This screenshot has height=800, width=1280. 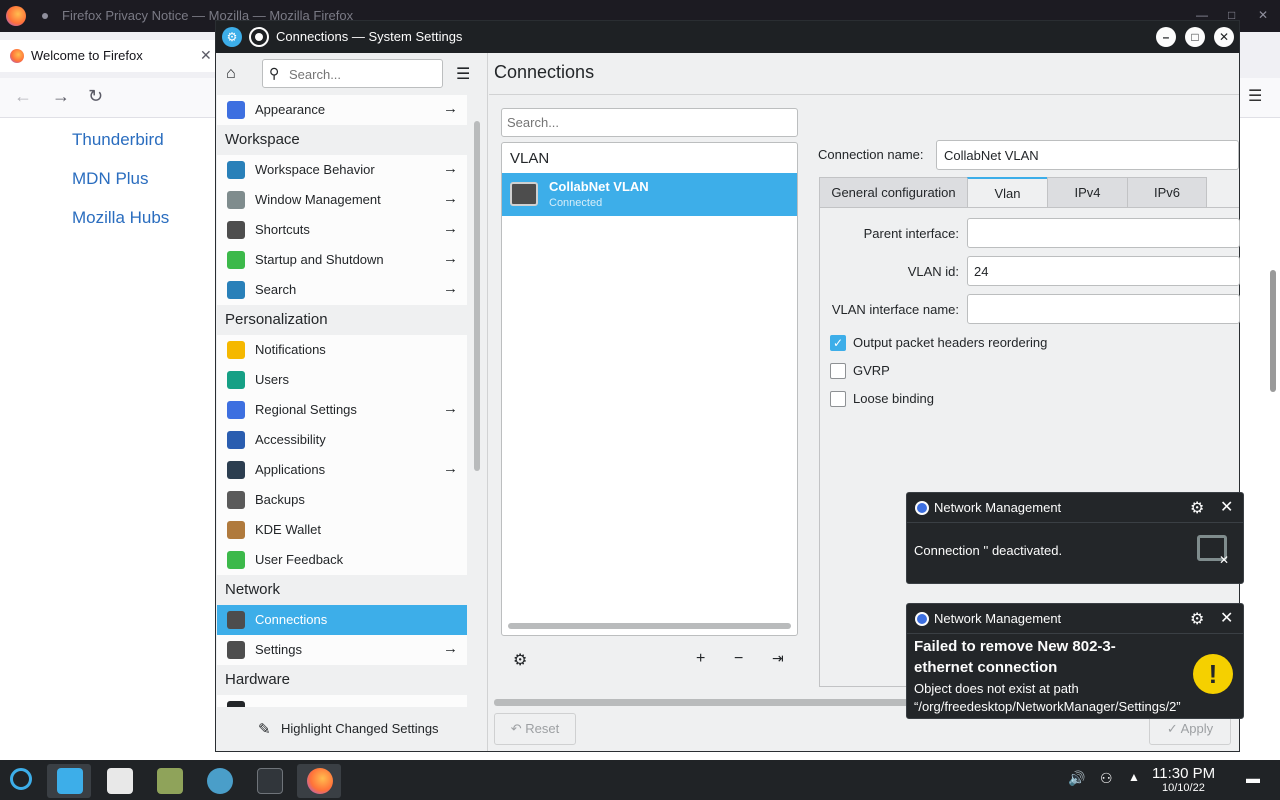 I want to click on minimize-button: –, so click(x=1166, y=37).